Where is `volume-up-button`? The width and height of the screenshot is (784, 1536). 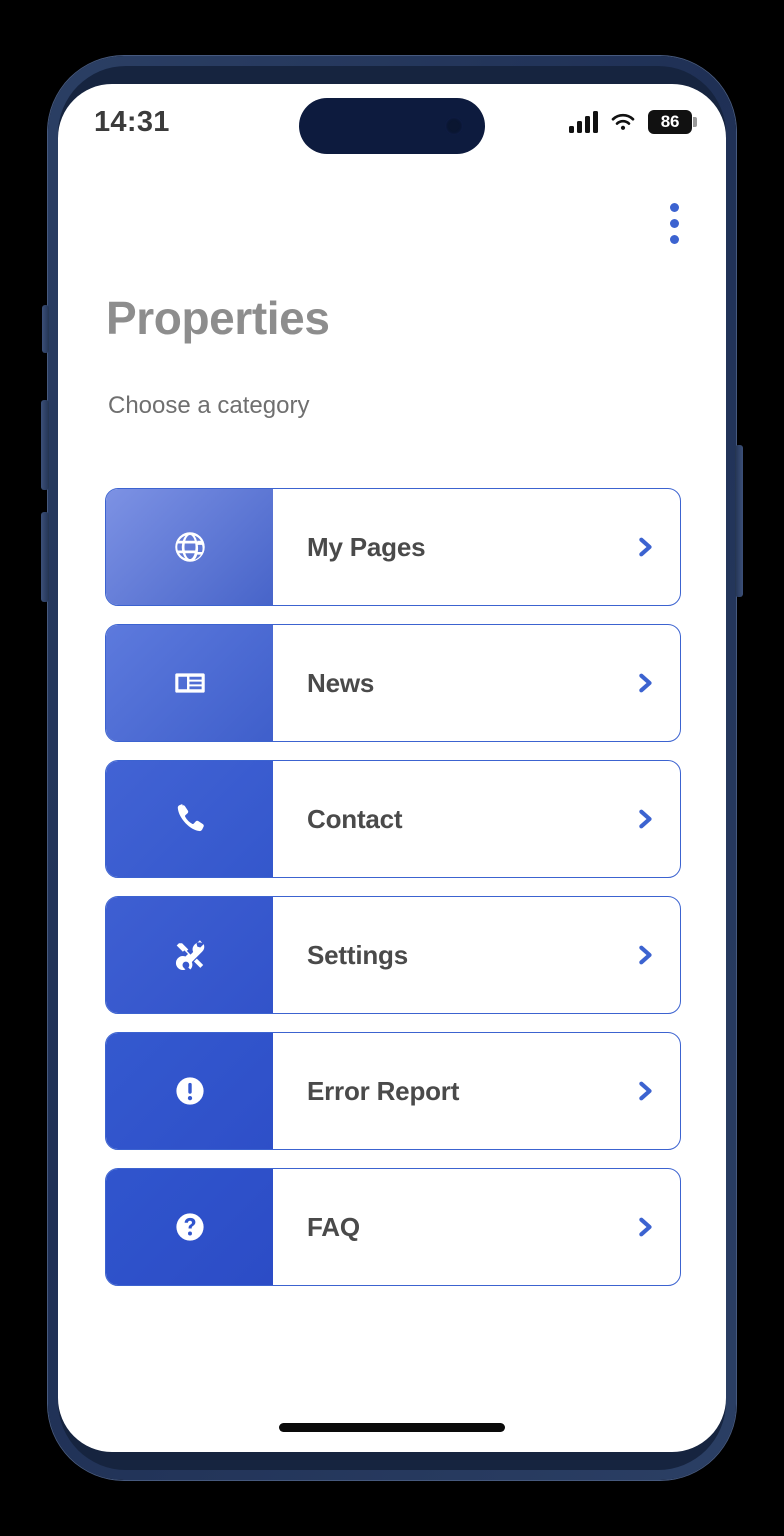 volume-up-button is located at coordinates (45, 445).